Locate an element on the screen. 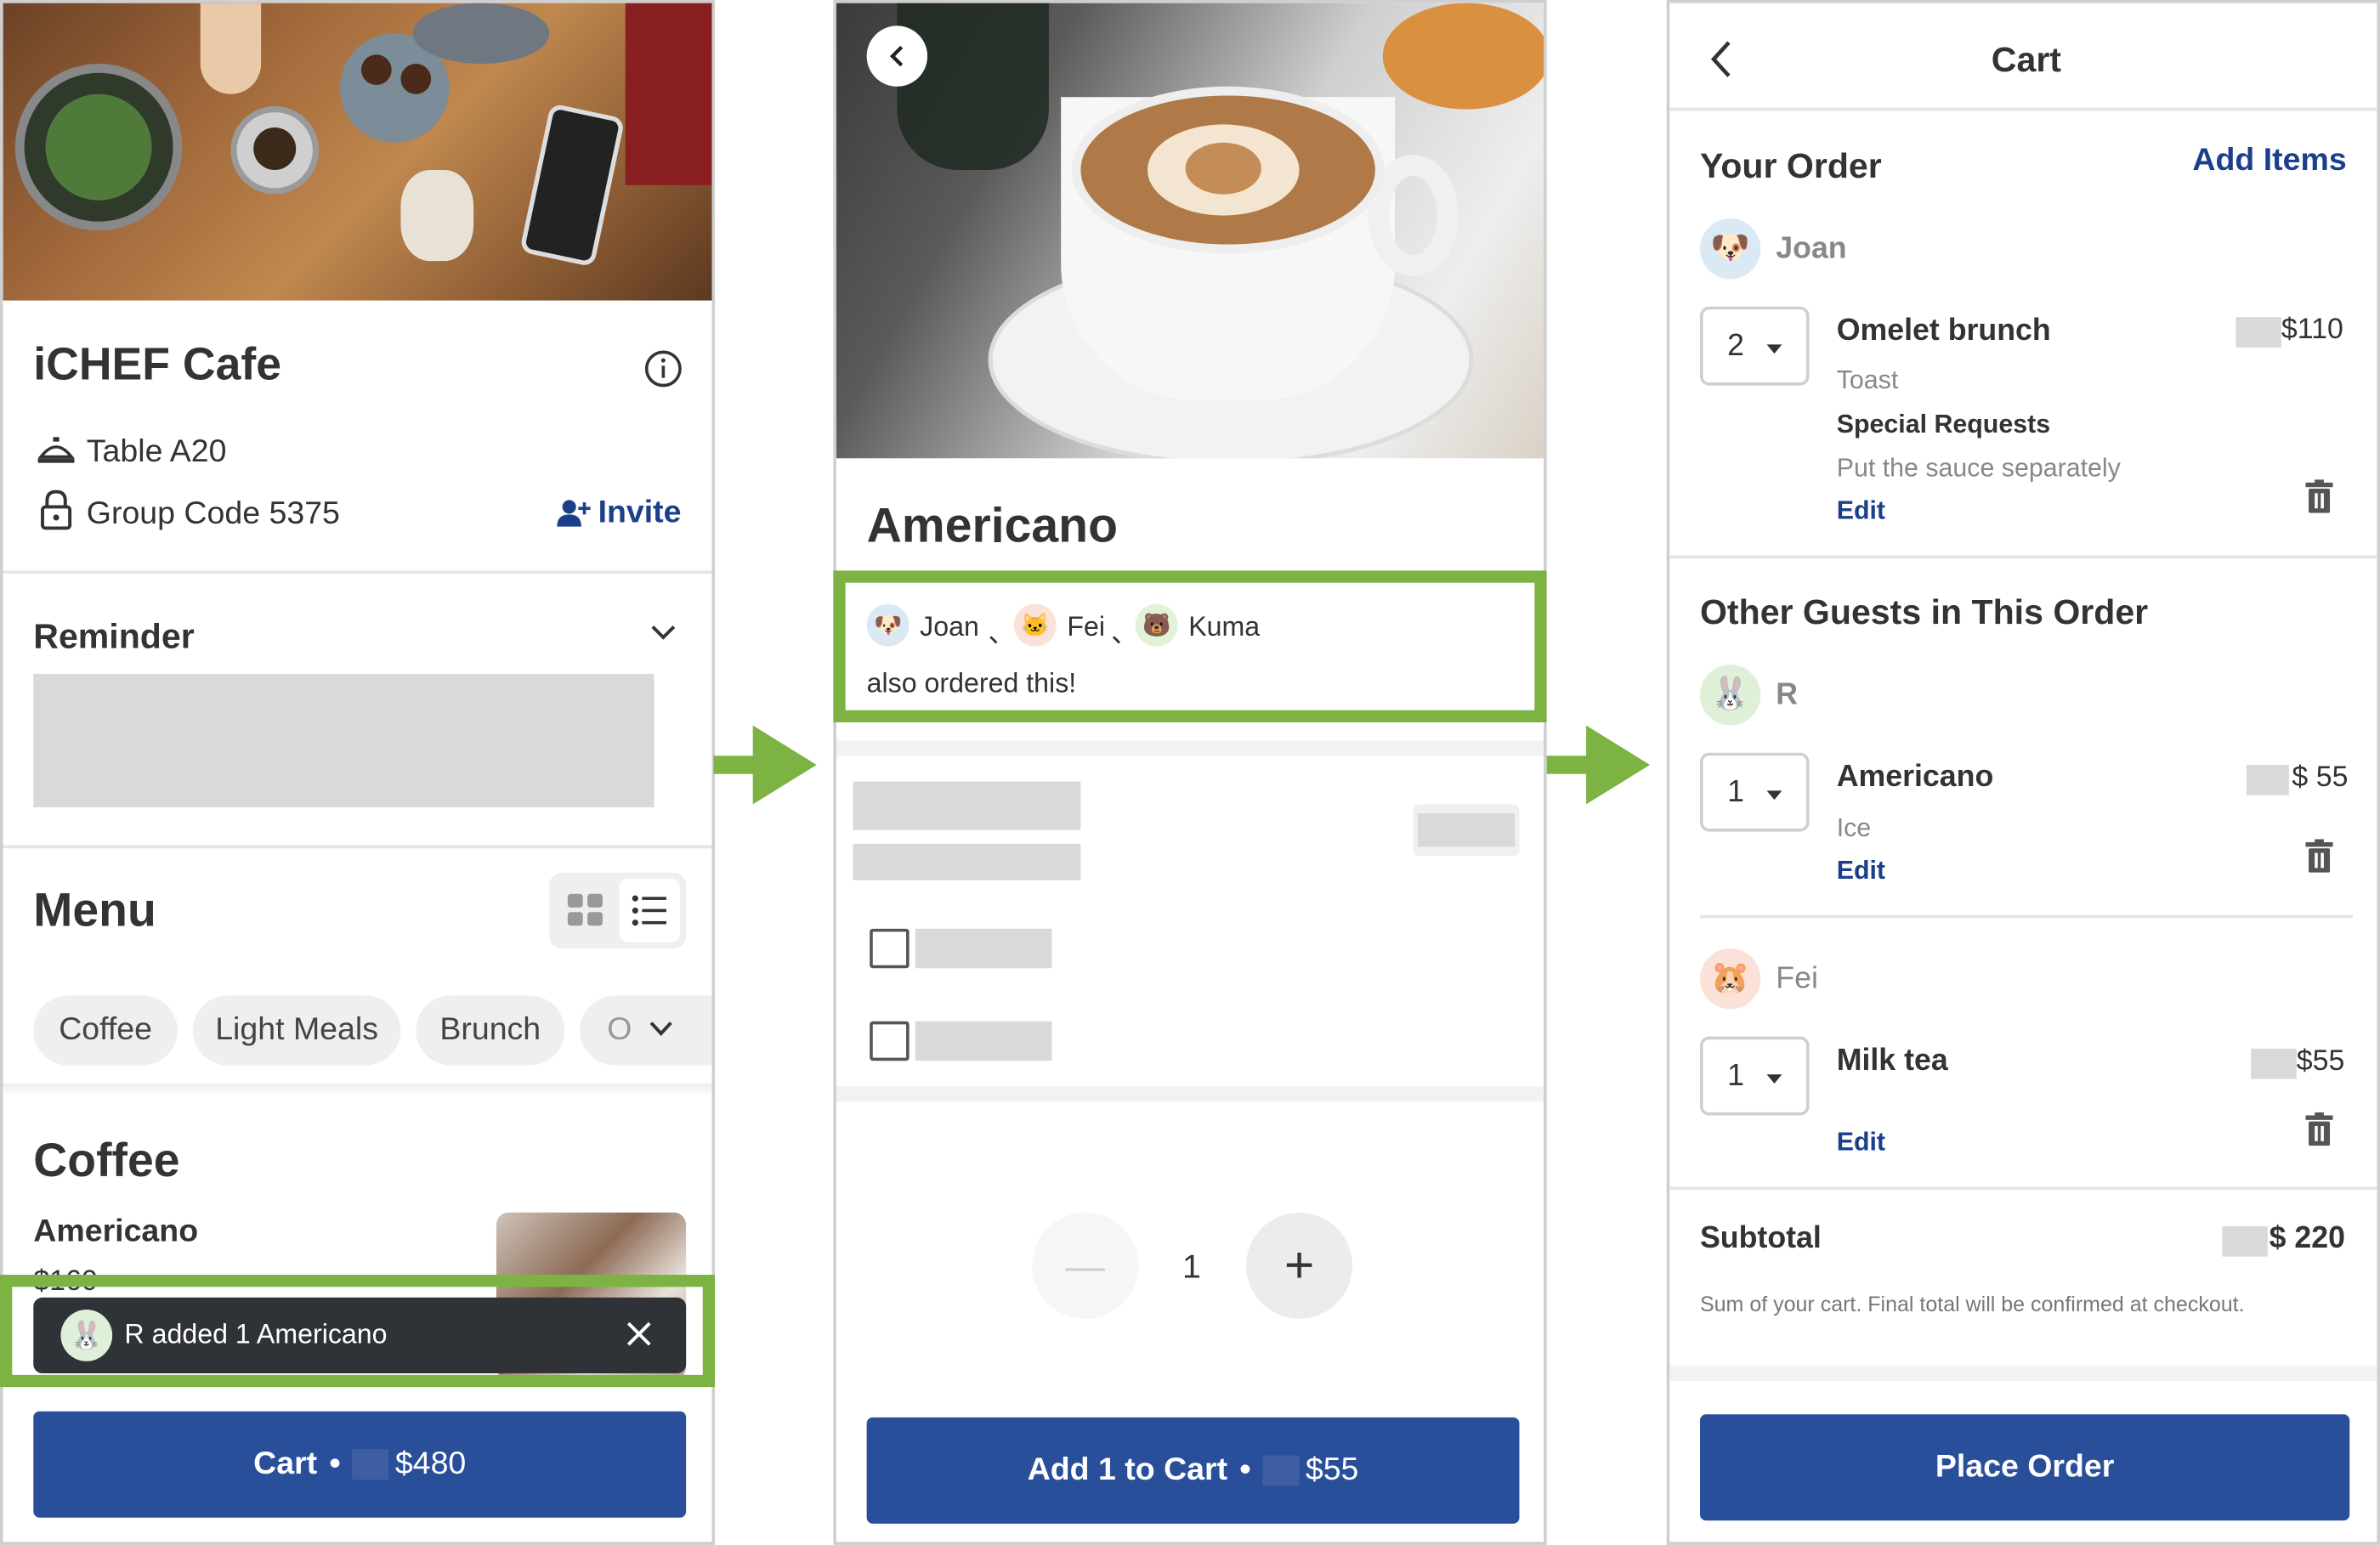 The width and height of the screenshot is (2380, 1545). minus-icon: — is located at coordinates (1085, 1265).